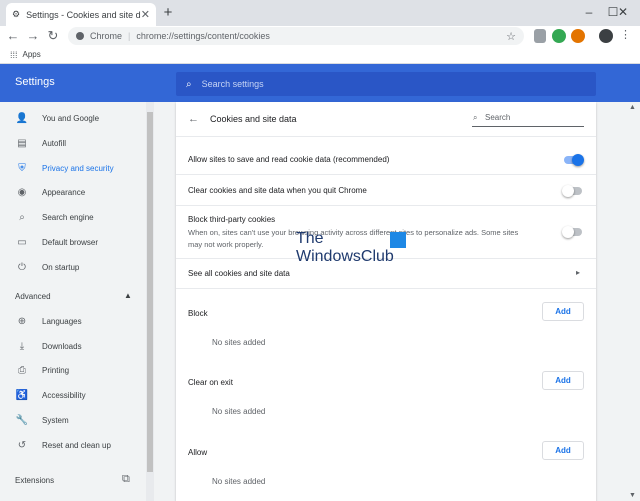  Describe the element at coordinates (55, 420) in the screenshot. I see `sidebar-item-label: System` at that location.